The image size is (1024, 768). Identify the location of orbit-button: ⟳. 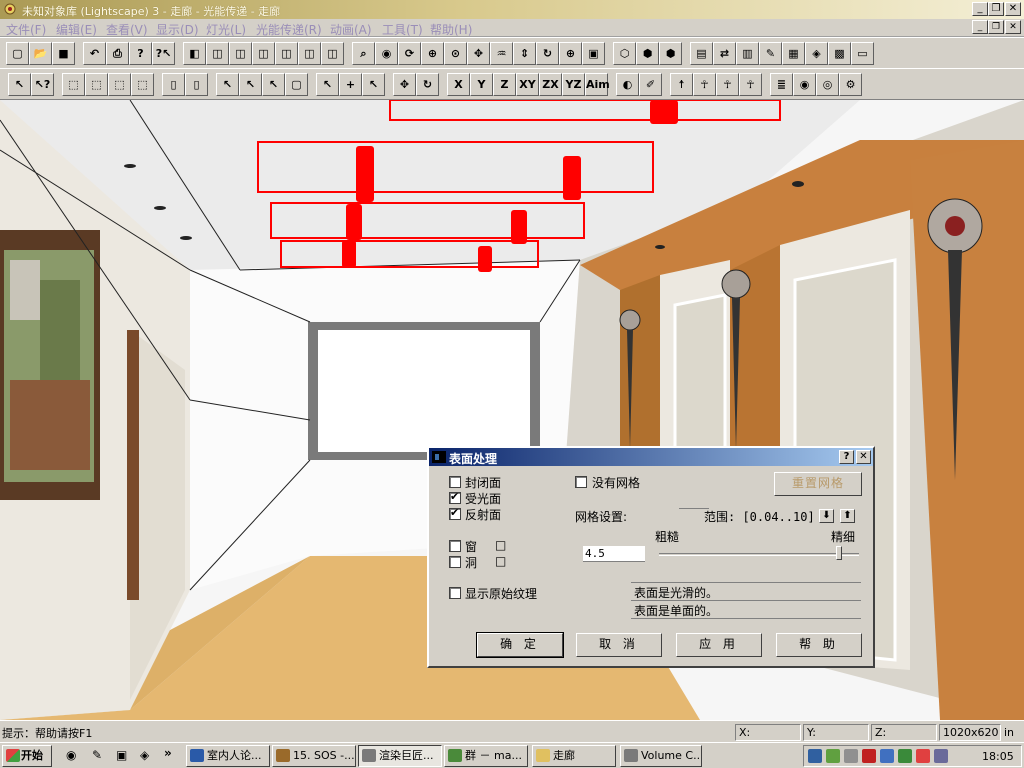
(409, 53).